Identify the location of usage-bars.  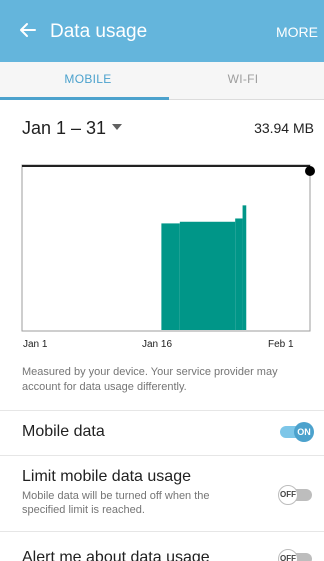
(204, 267).